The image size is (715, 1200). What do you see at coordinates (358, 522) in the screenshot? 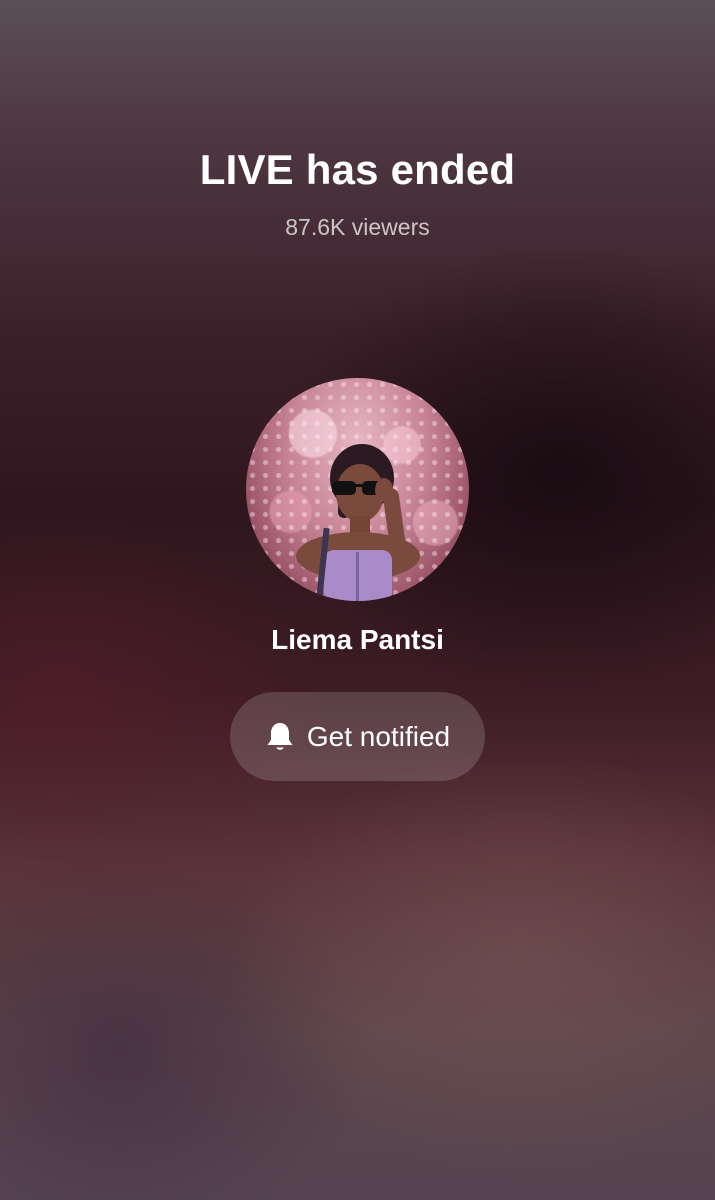
I see `avatar-person-illustration` at bounding box center [358, 522].